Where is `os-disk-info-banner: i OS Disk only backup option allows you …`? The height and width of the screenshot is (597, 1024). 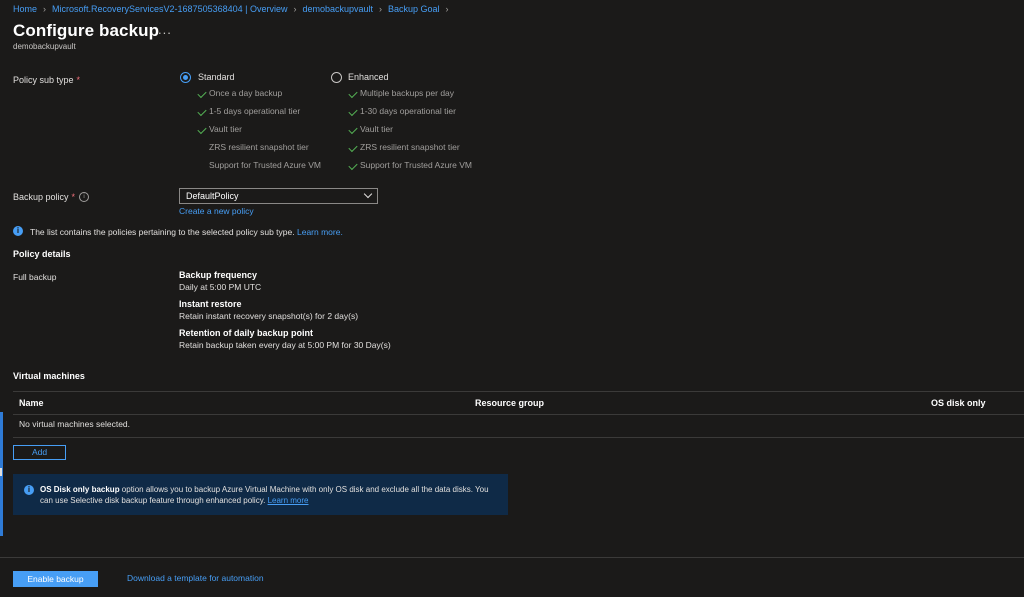 os-disk-info-banner: i OS Disk only backup option allows you … is located at coordinates (260, 494).